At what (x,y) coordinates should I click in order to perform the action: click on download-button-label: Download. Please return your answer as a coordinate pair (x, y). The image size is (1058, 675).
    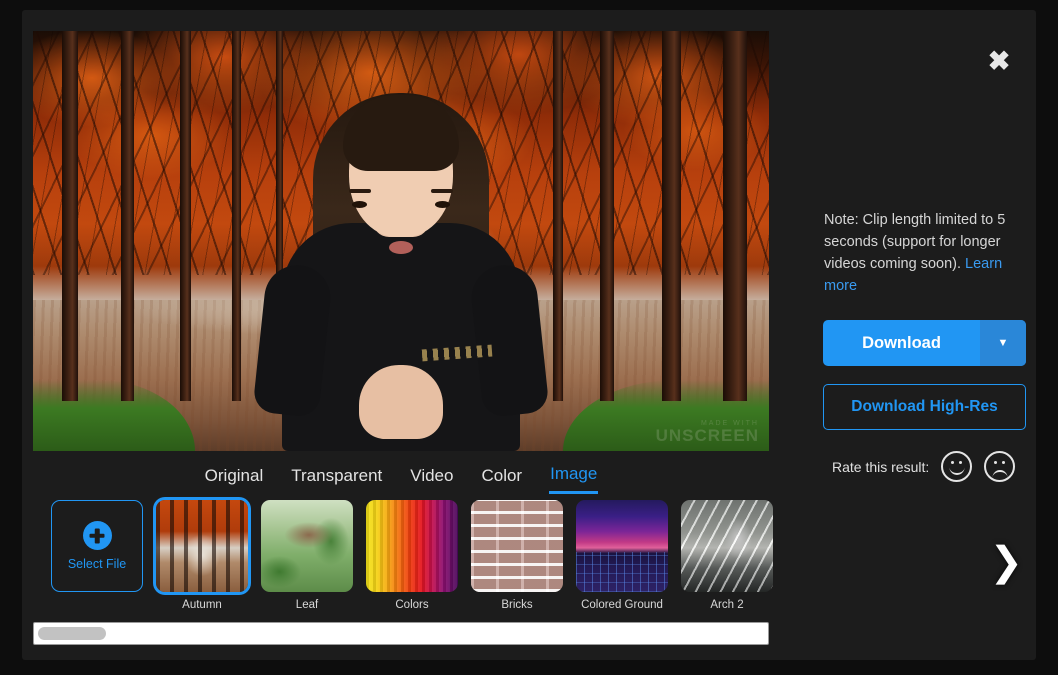
    Looking at the image, I should click on (901, 342).